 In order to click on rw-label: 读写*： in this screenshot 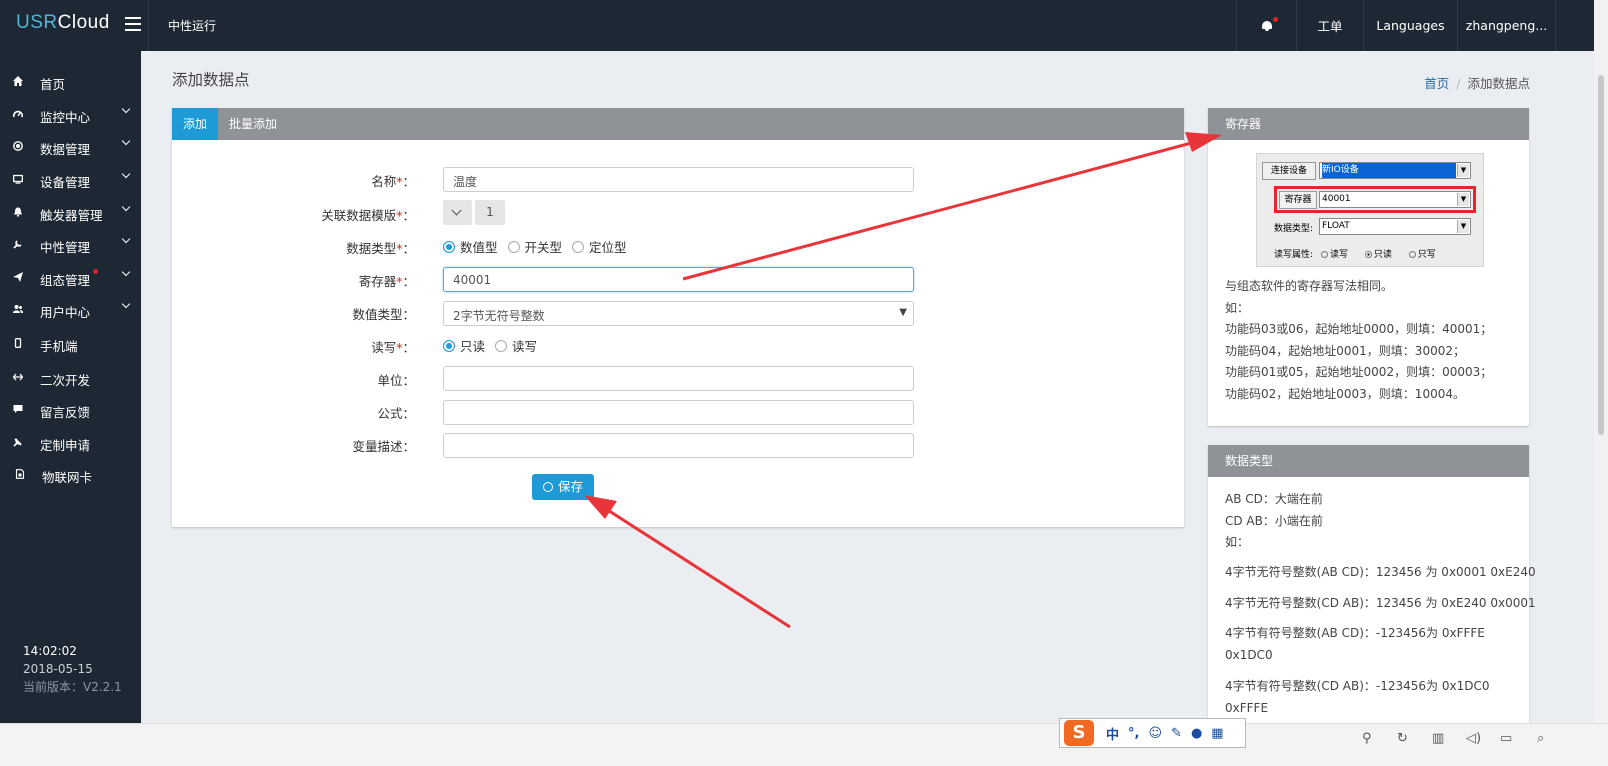, I will do `click(393, 347)`.